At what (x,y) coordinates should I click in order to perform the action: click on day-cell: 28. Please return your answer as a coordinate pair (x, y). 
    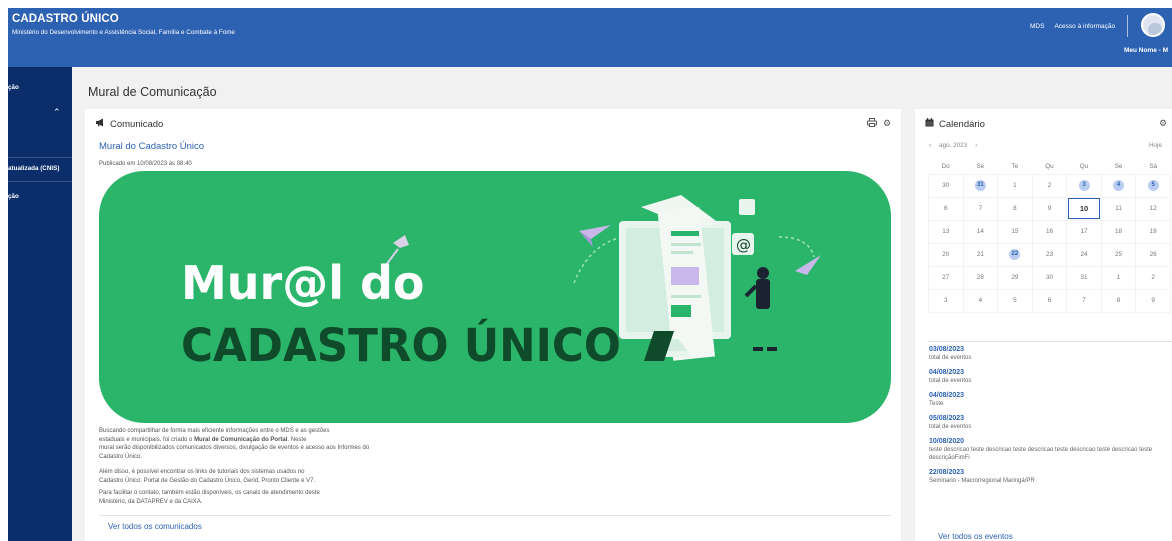
    Looking at the image, I should click on (980, 277).